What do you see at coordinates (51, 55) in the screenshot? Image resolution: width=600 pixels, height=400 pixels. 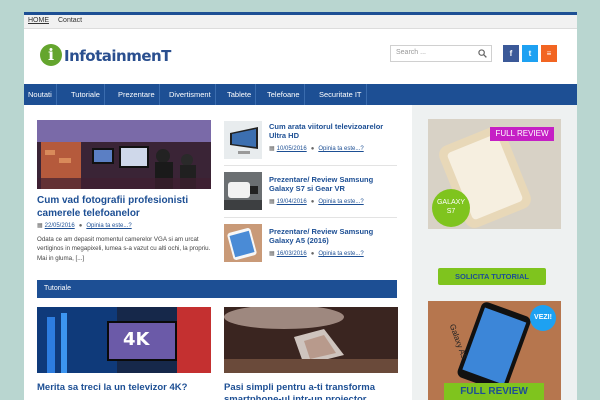 I see `logo-icon: i` at bounding box center [51, 55].